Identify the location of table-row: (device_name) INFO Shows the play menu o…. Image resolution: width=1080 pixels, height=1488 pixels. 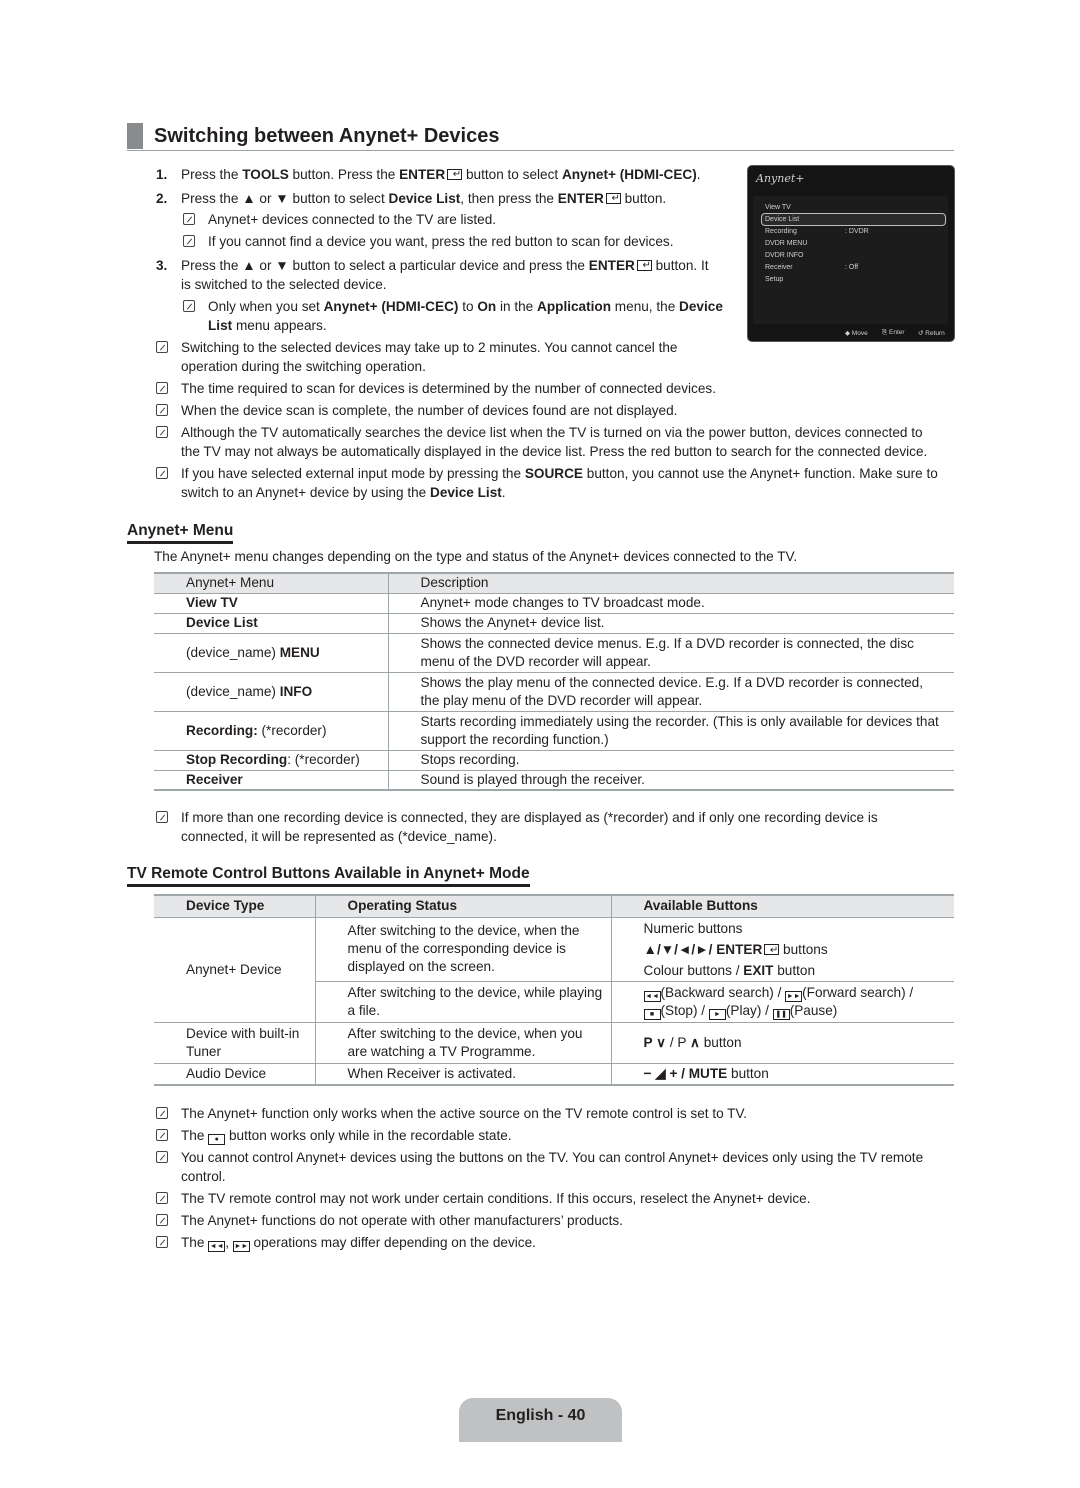
(554, 691).